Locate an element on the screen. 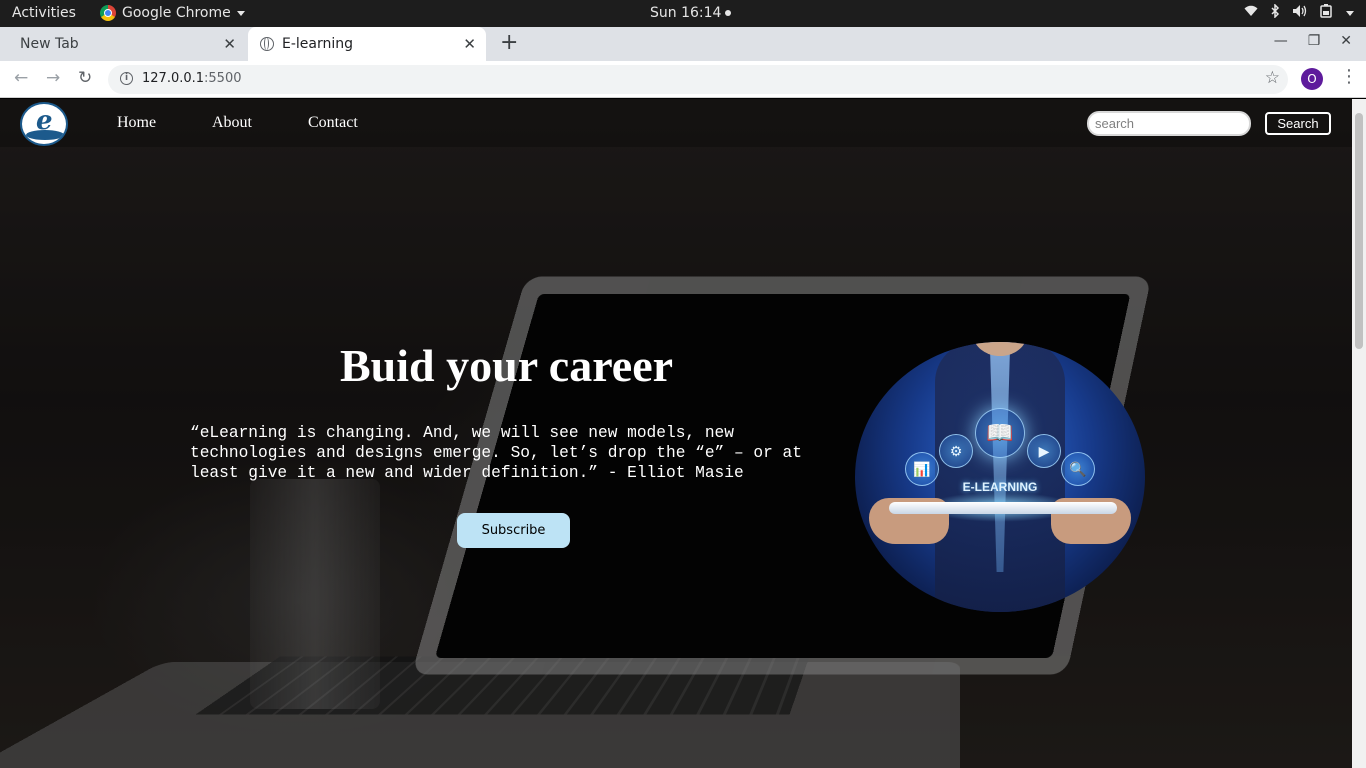  clock-text: Sun 16:14 is located at coordinates (686, 13).